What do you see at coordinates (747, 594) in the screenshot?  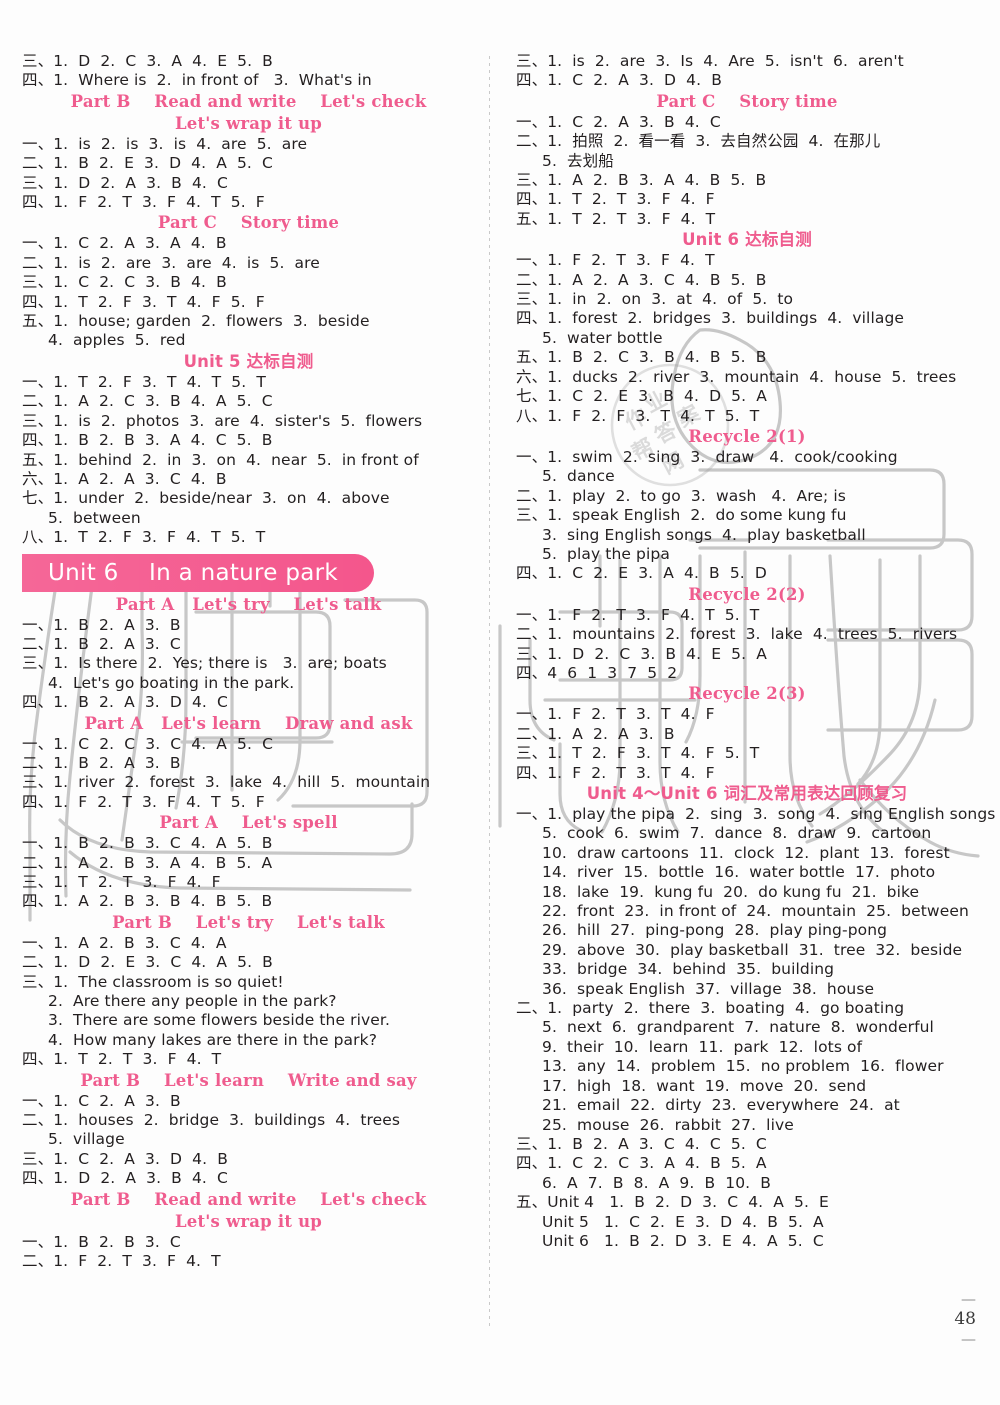 I see `section-heading: Recycle 2(2)` at bounding box center [747, 594].